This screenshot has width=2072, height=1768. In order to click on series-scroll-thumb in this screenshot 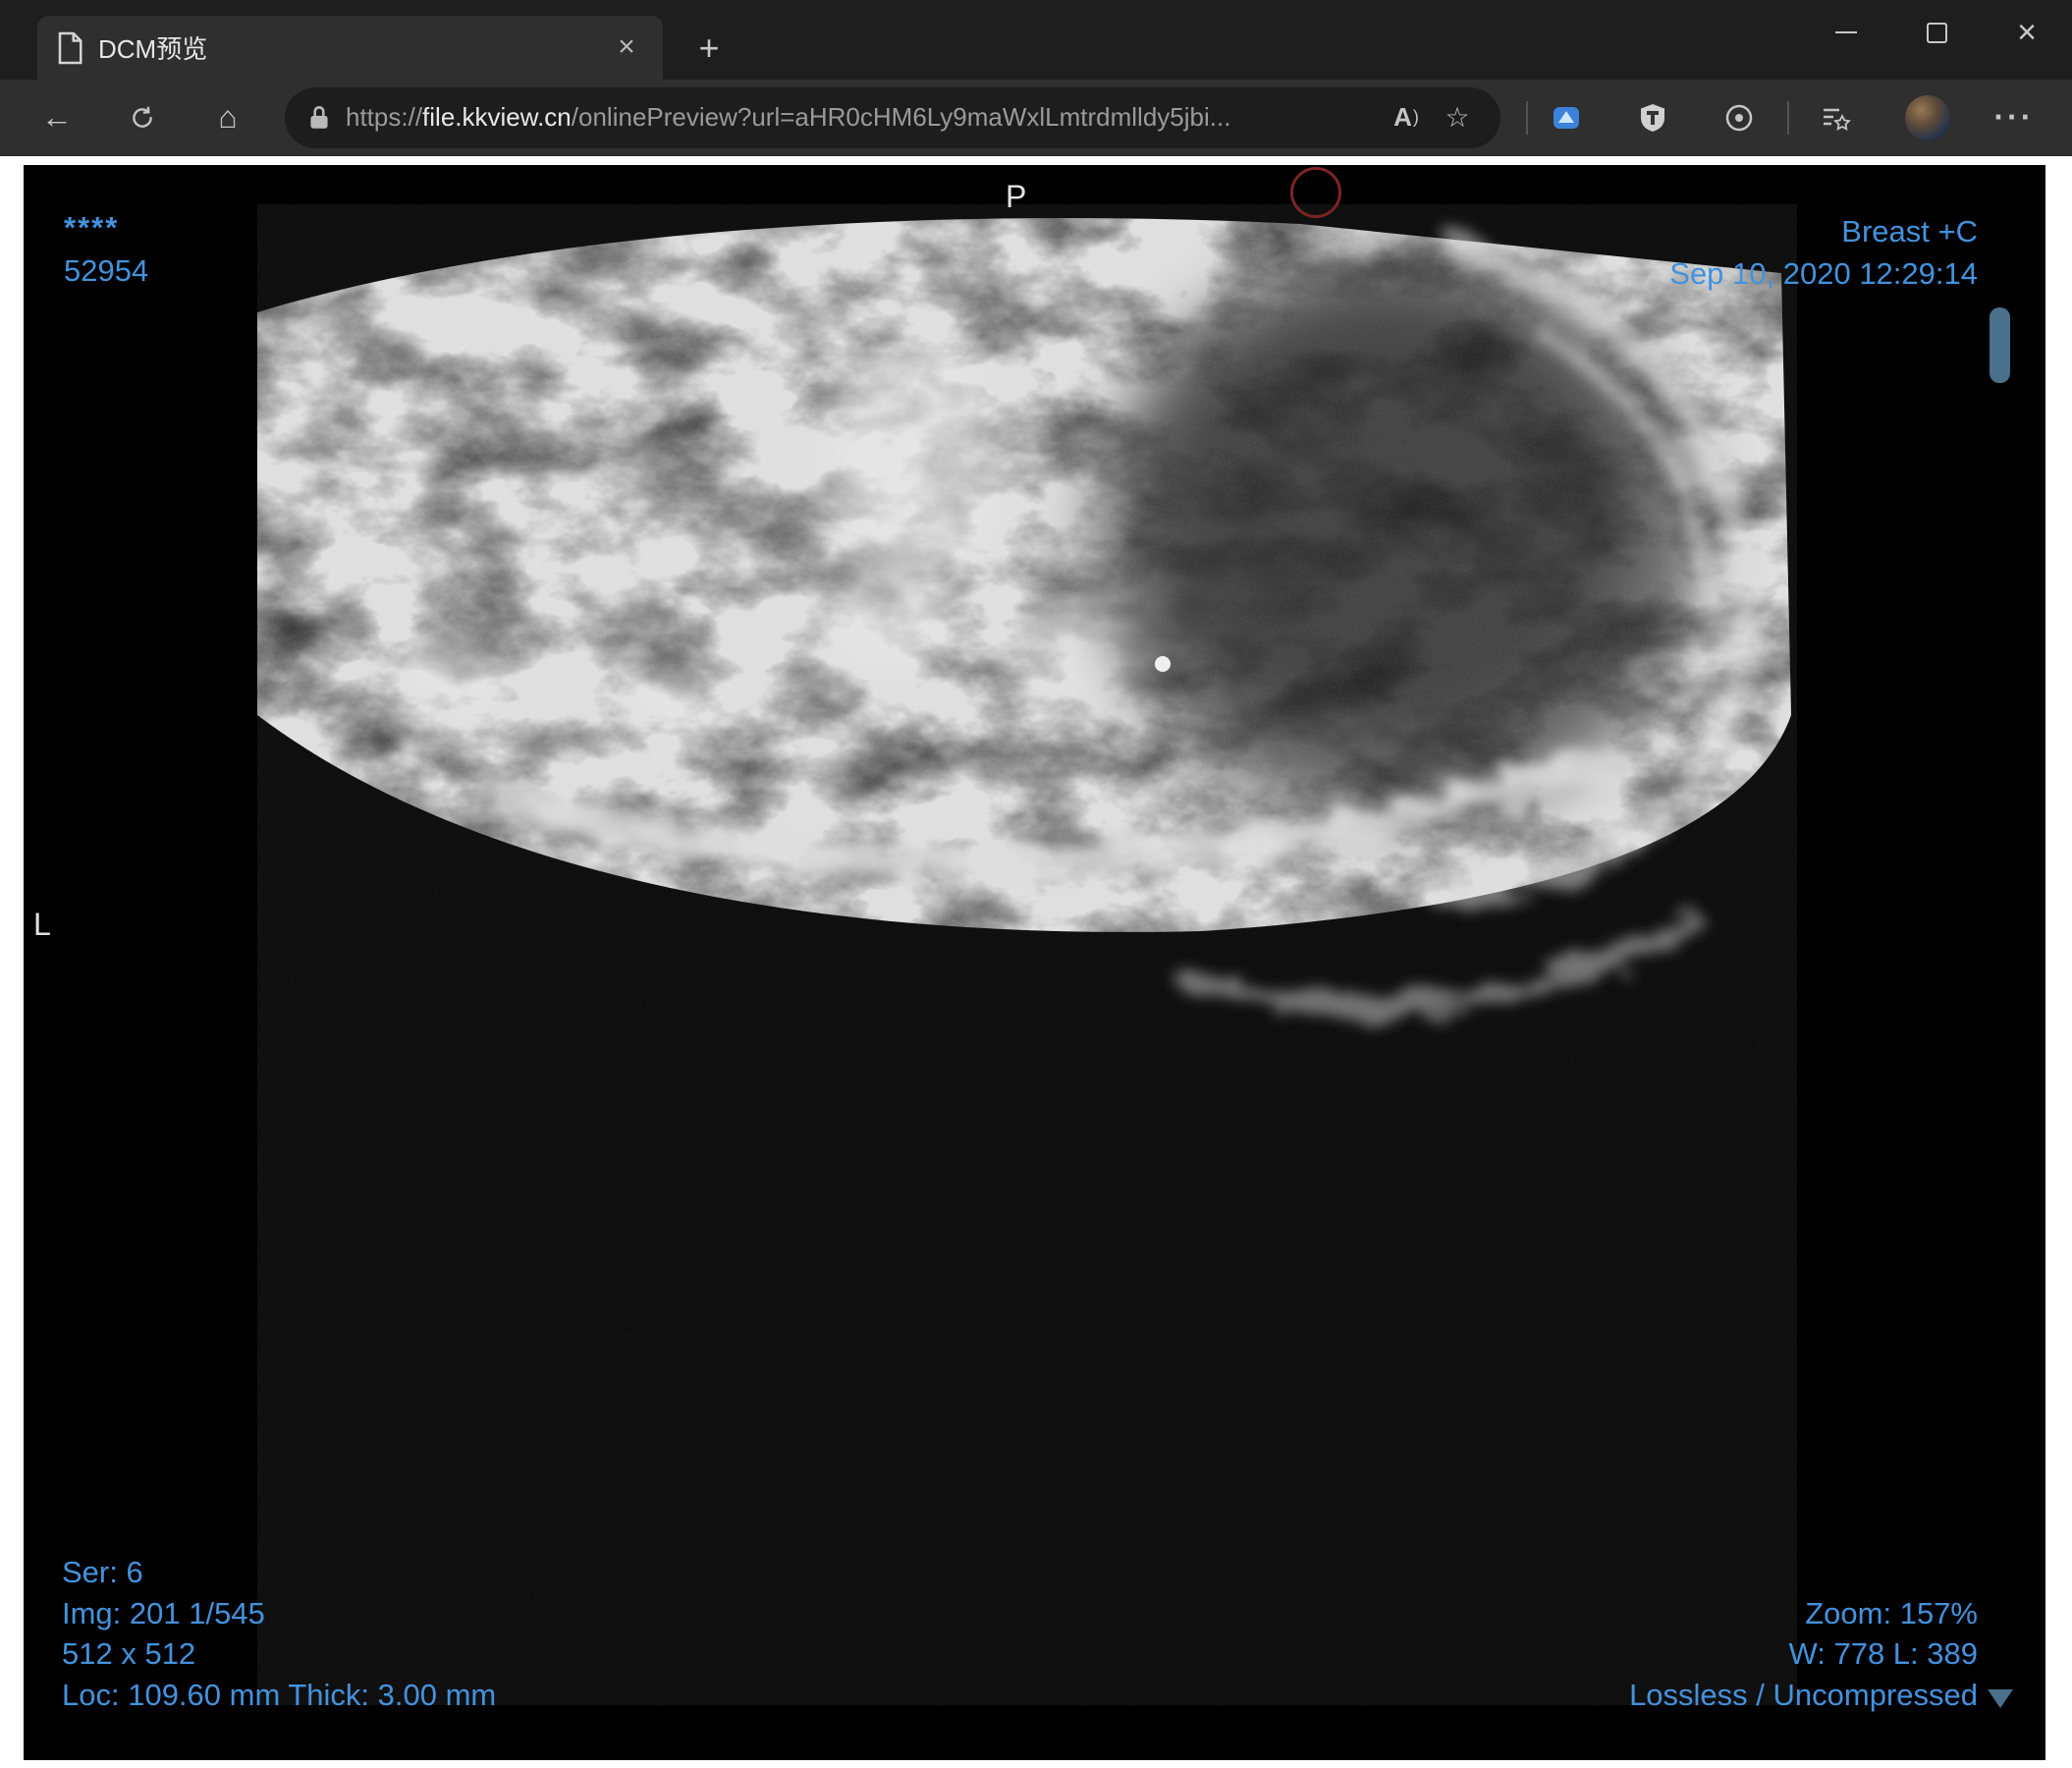, I will do `click(2000, 345)`.